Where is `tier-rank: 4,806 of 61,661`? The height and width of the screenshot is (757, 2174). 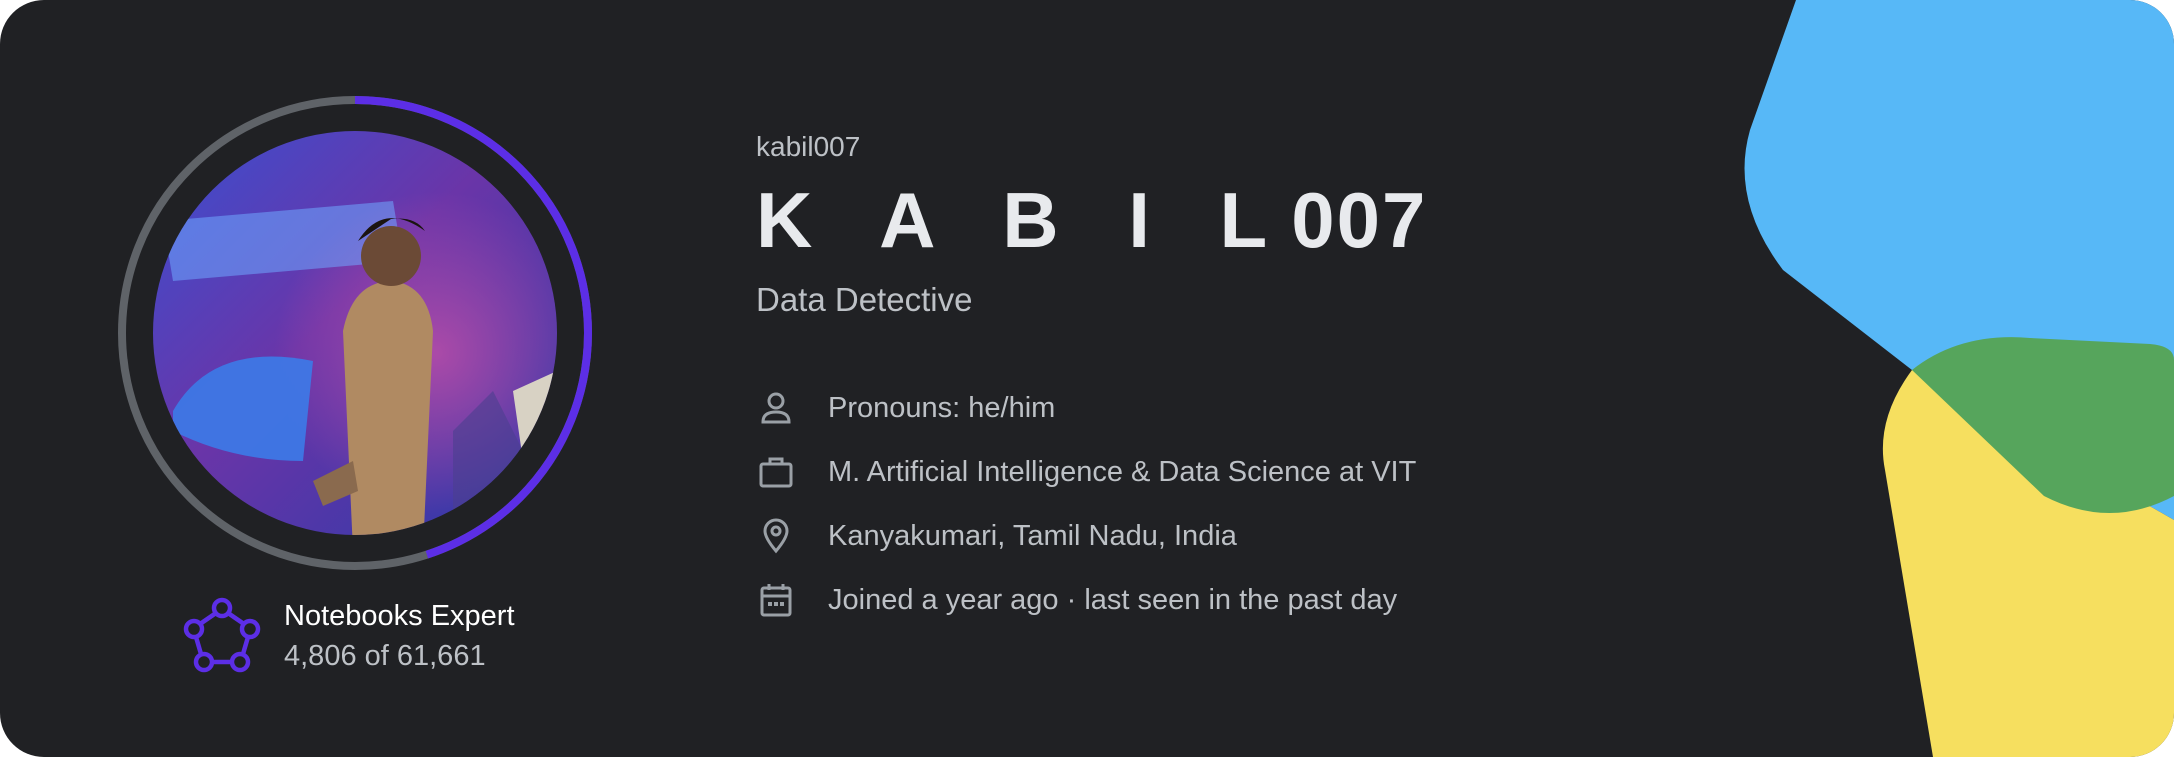
tier-rank: 4,806 of 61,661 is located at coordinates (385, 656).